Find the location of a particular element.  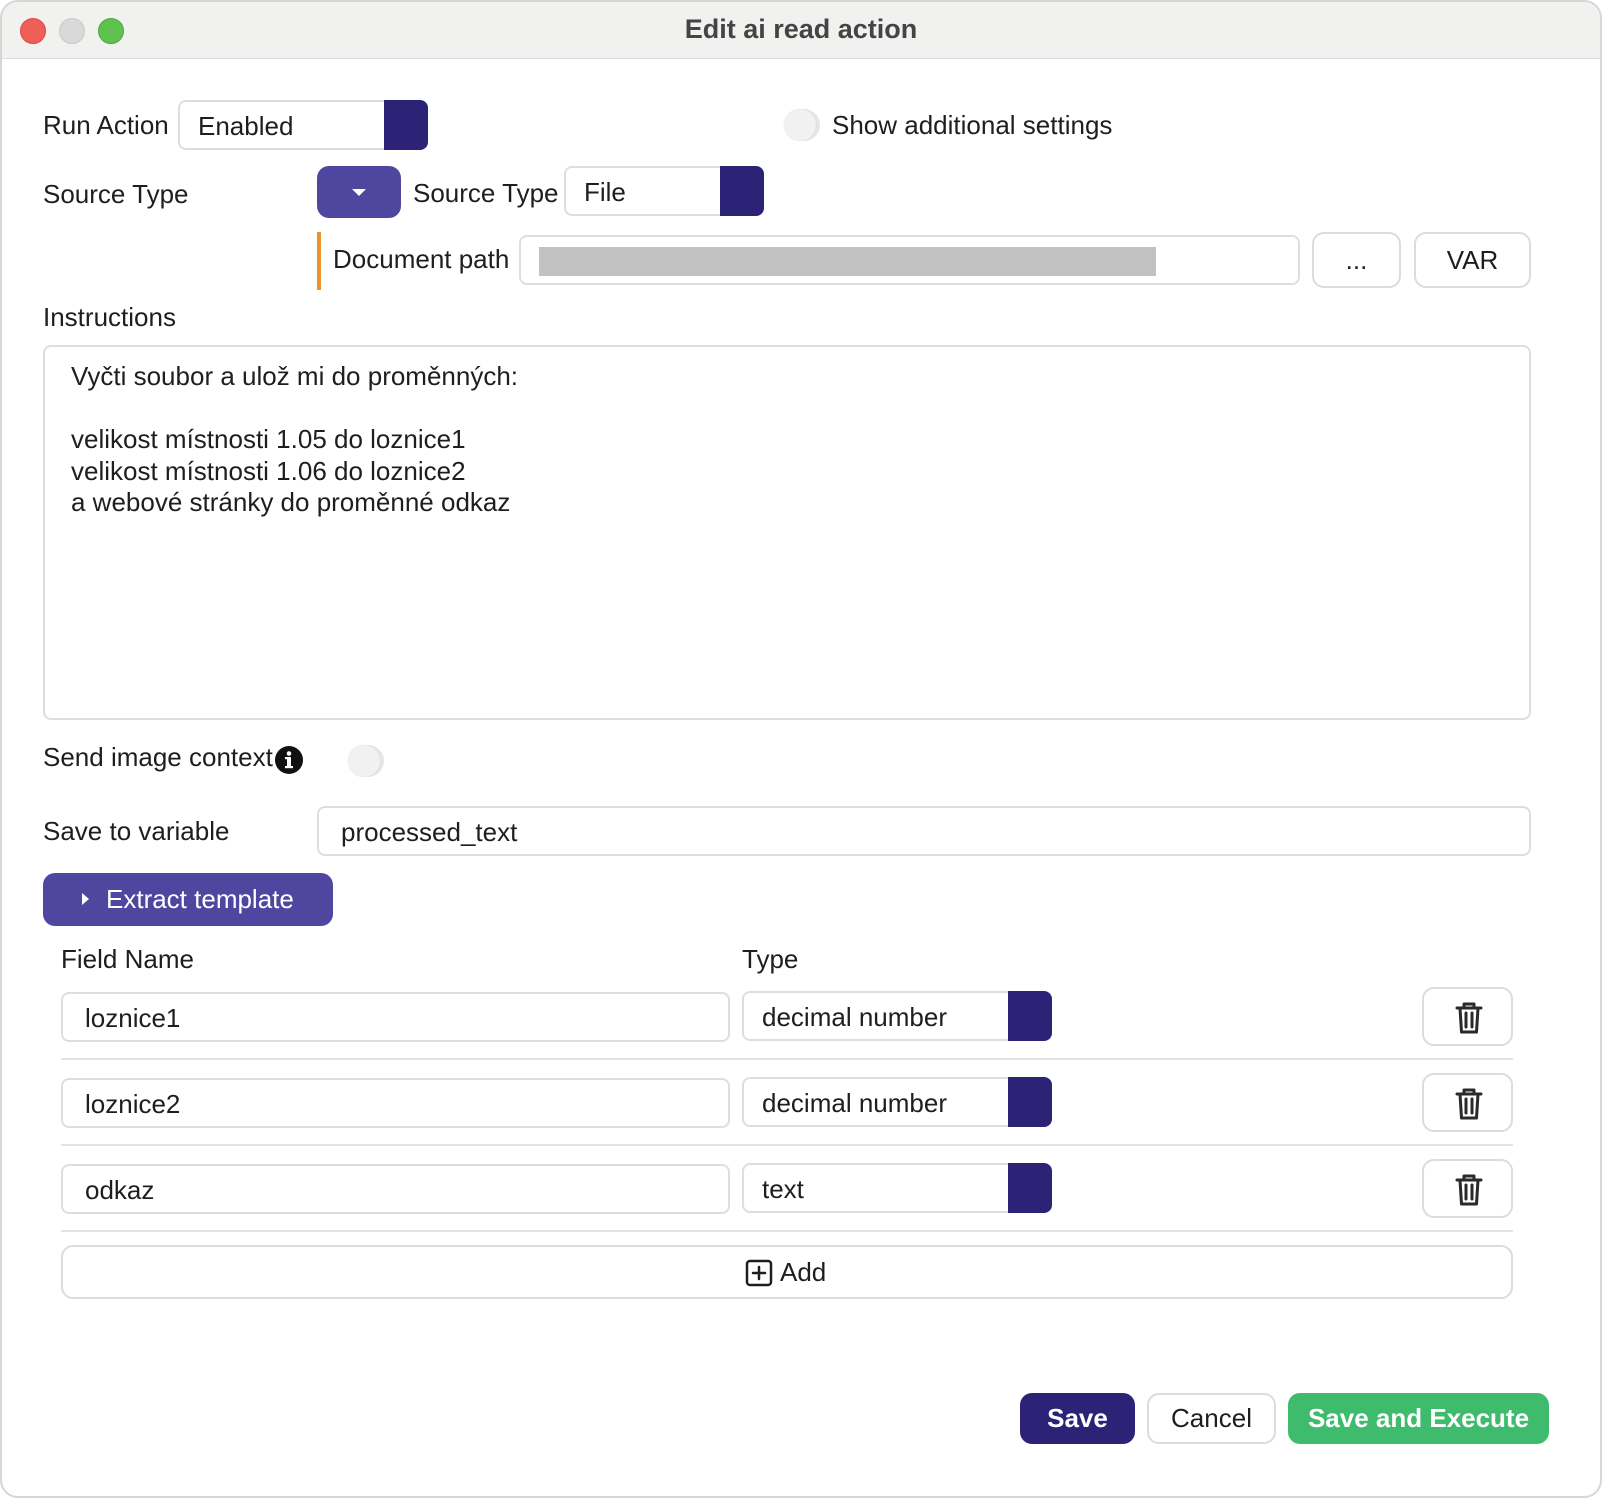

save-to-variable-label: Save to variable is located at coordinates (136, 831).